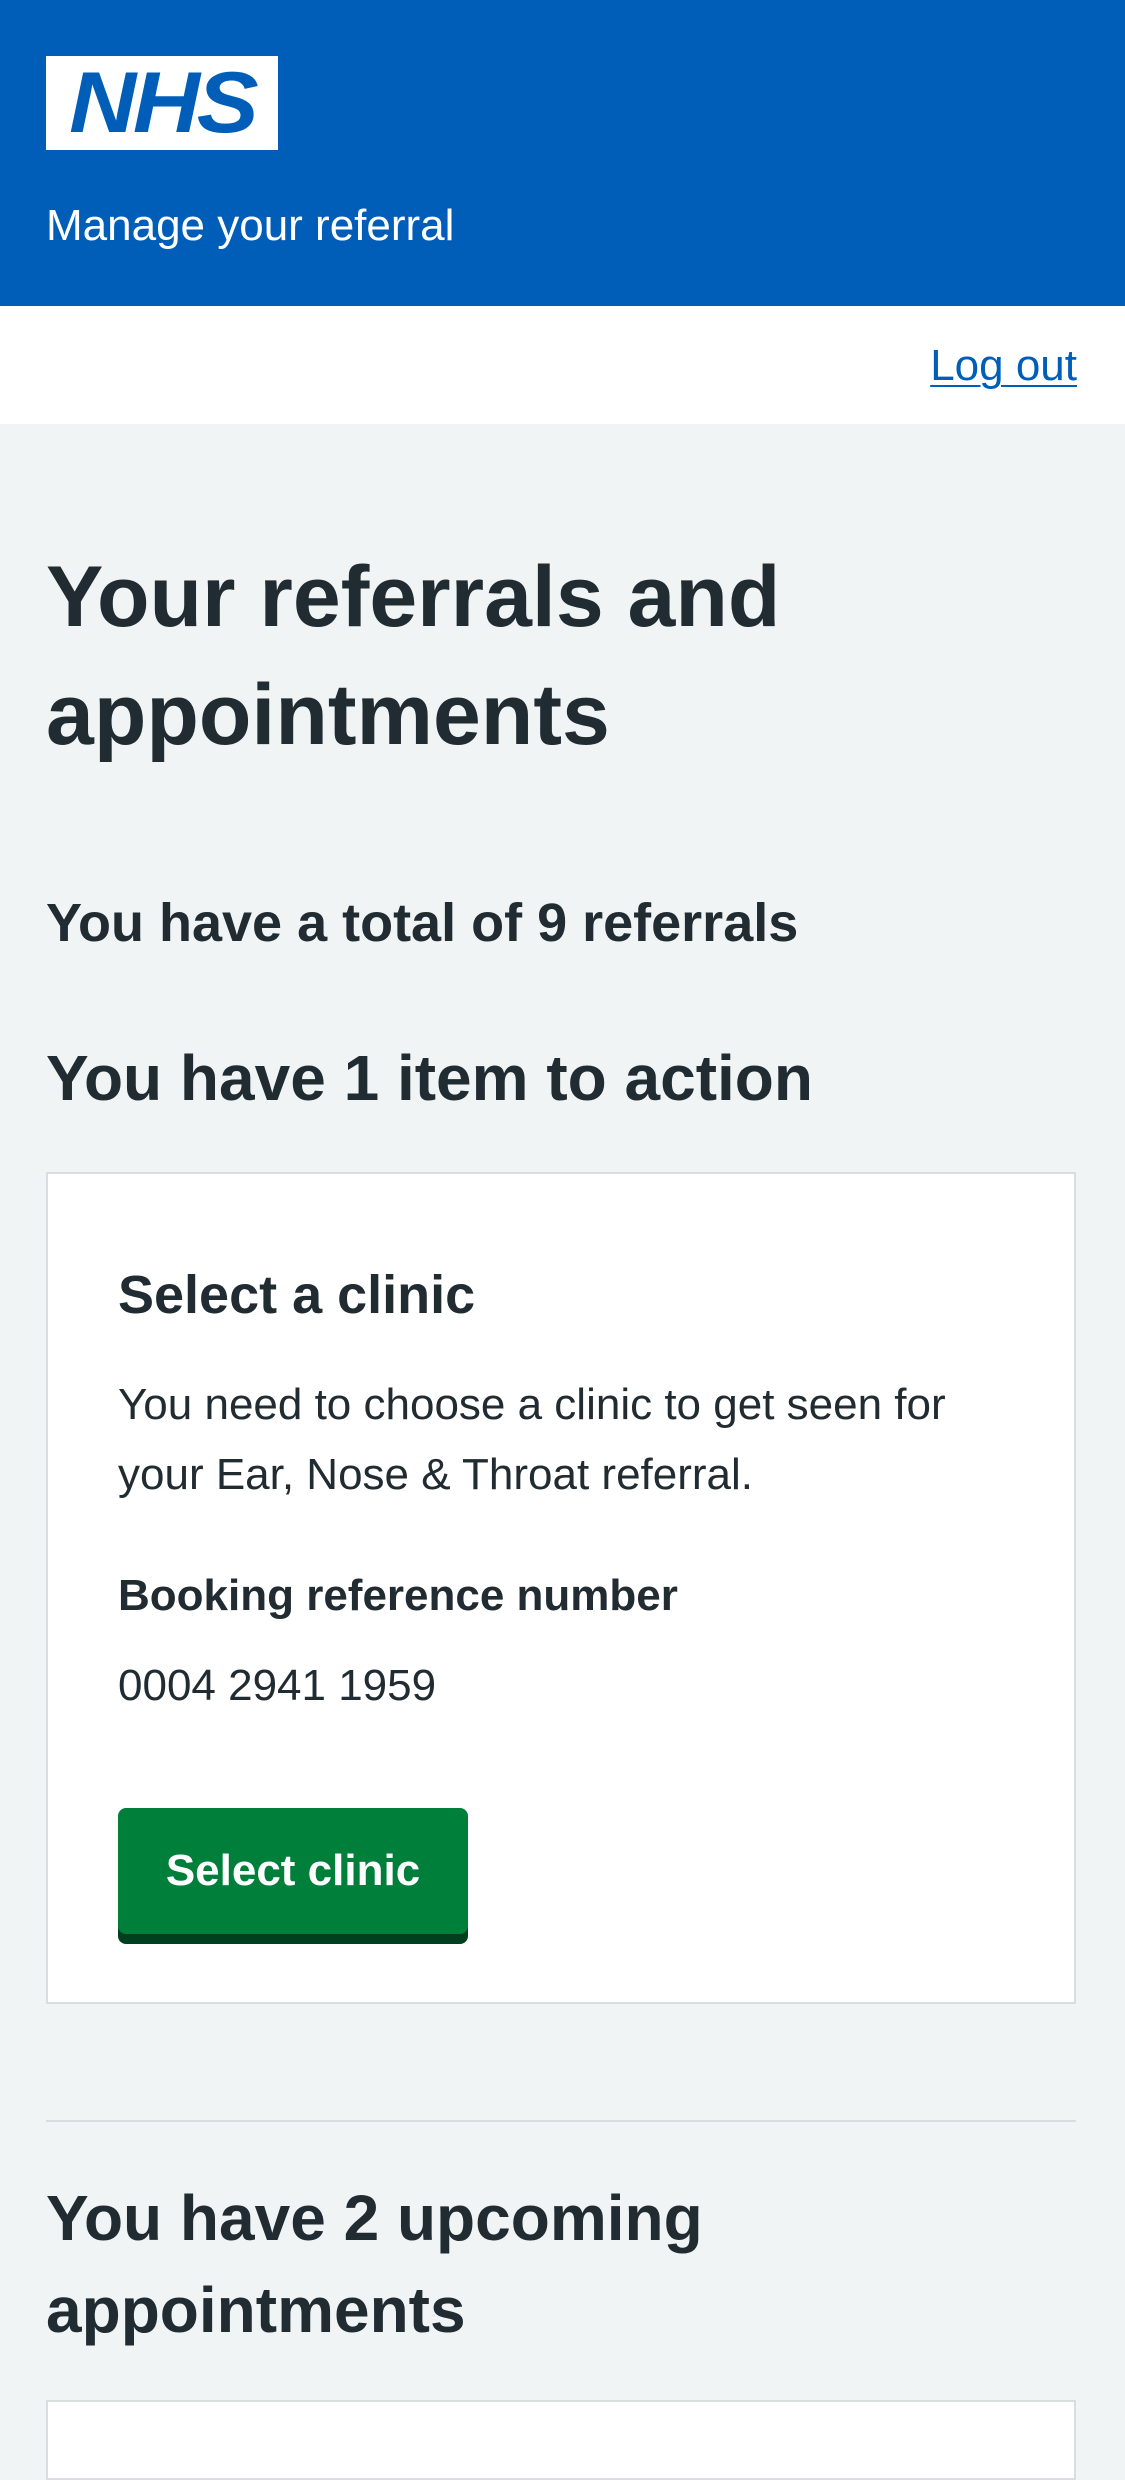  What do you see at coordinates (561, 2440) in the screenshot?
I see `appointment-card` at bounding box center [561, 2440].